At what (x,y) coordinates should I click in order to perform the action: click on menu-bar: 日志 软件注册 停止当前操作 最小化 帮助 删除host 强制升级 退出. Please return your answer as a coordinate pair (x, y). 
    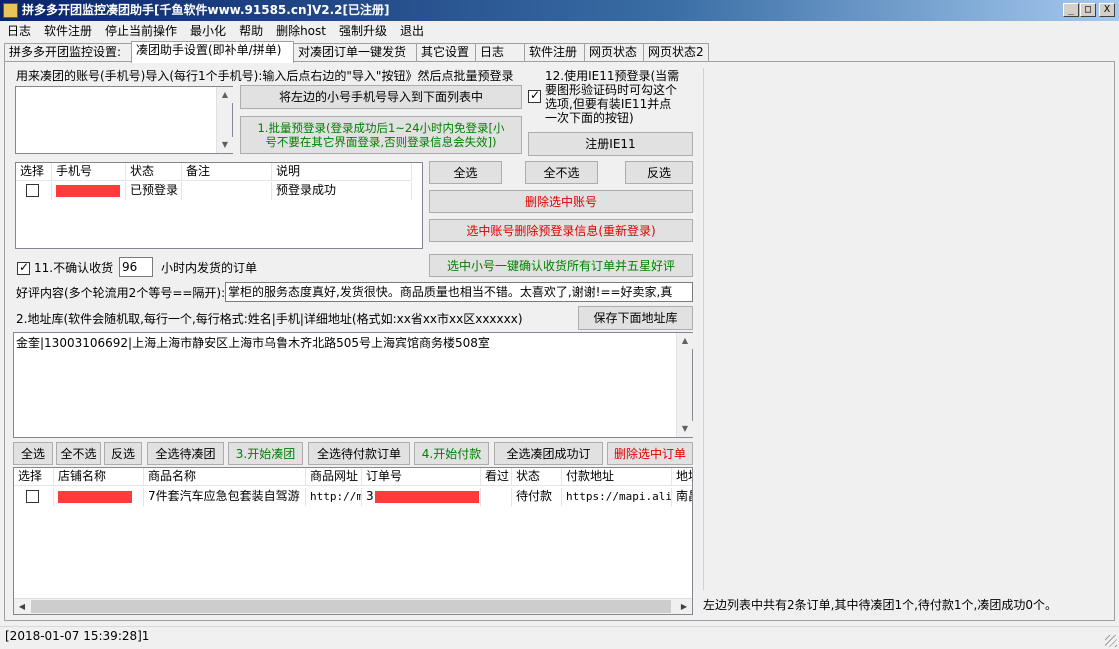
    Looking at the image, I should click on (559, 30).